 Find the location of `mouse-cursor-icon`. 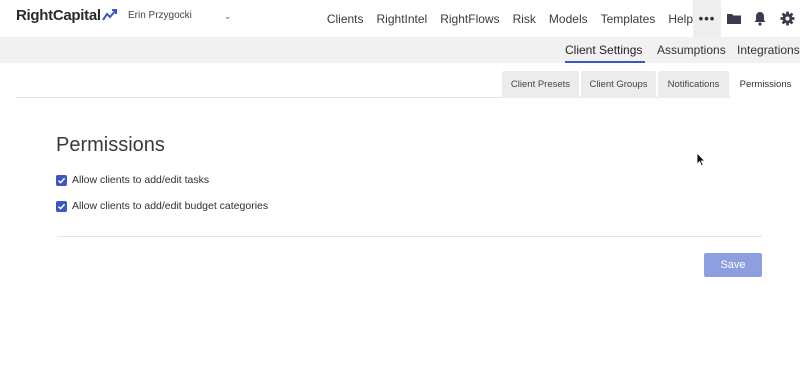

mouse-cursor-icon is located at coordinates (701, 159).